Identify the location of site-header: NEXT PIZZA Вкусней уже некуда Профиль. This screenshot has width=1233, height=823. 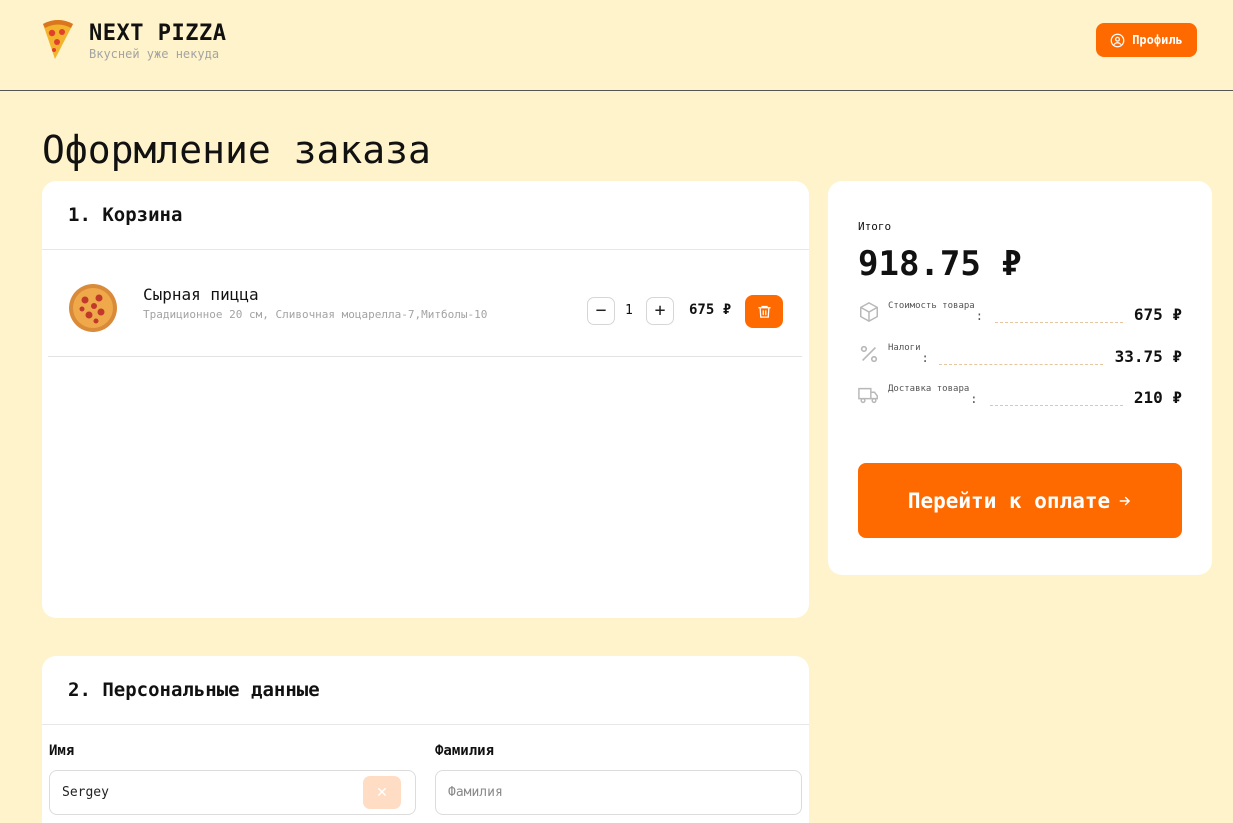
(616, 45).